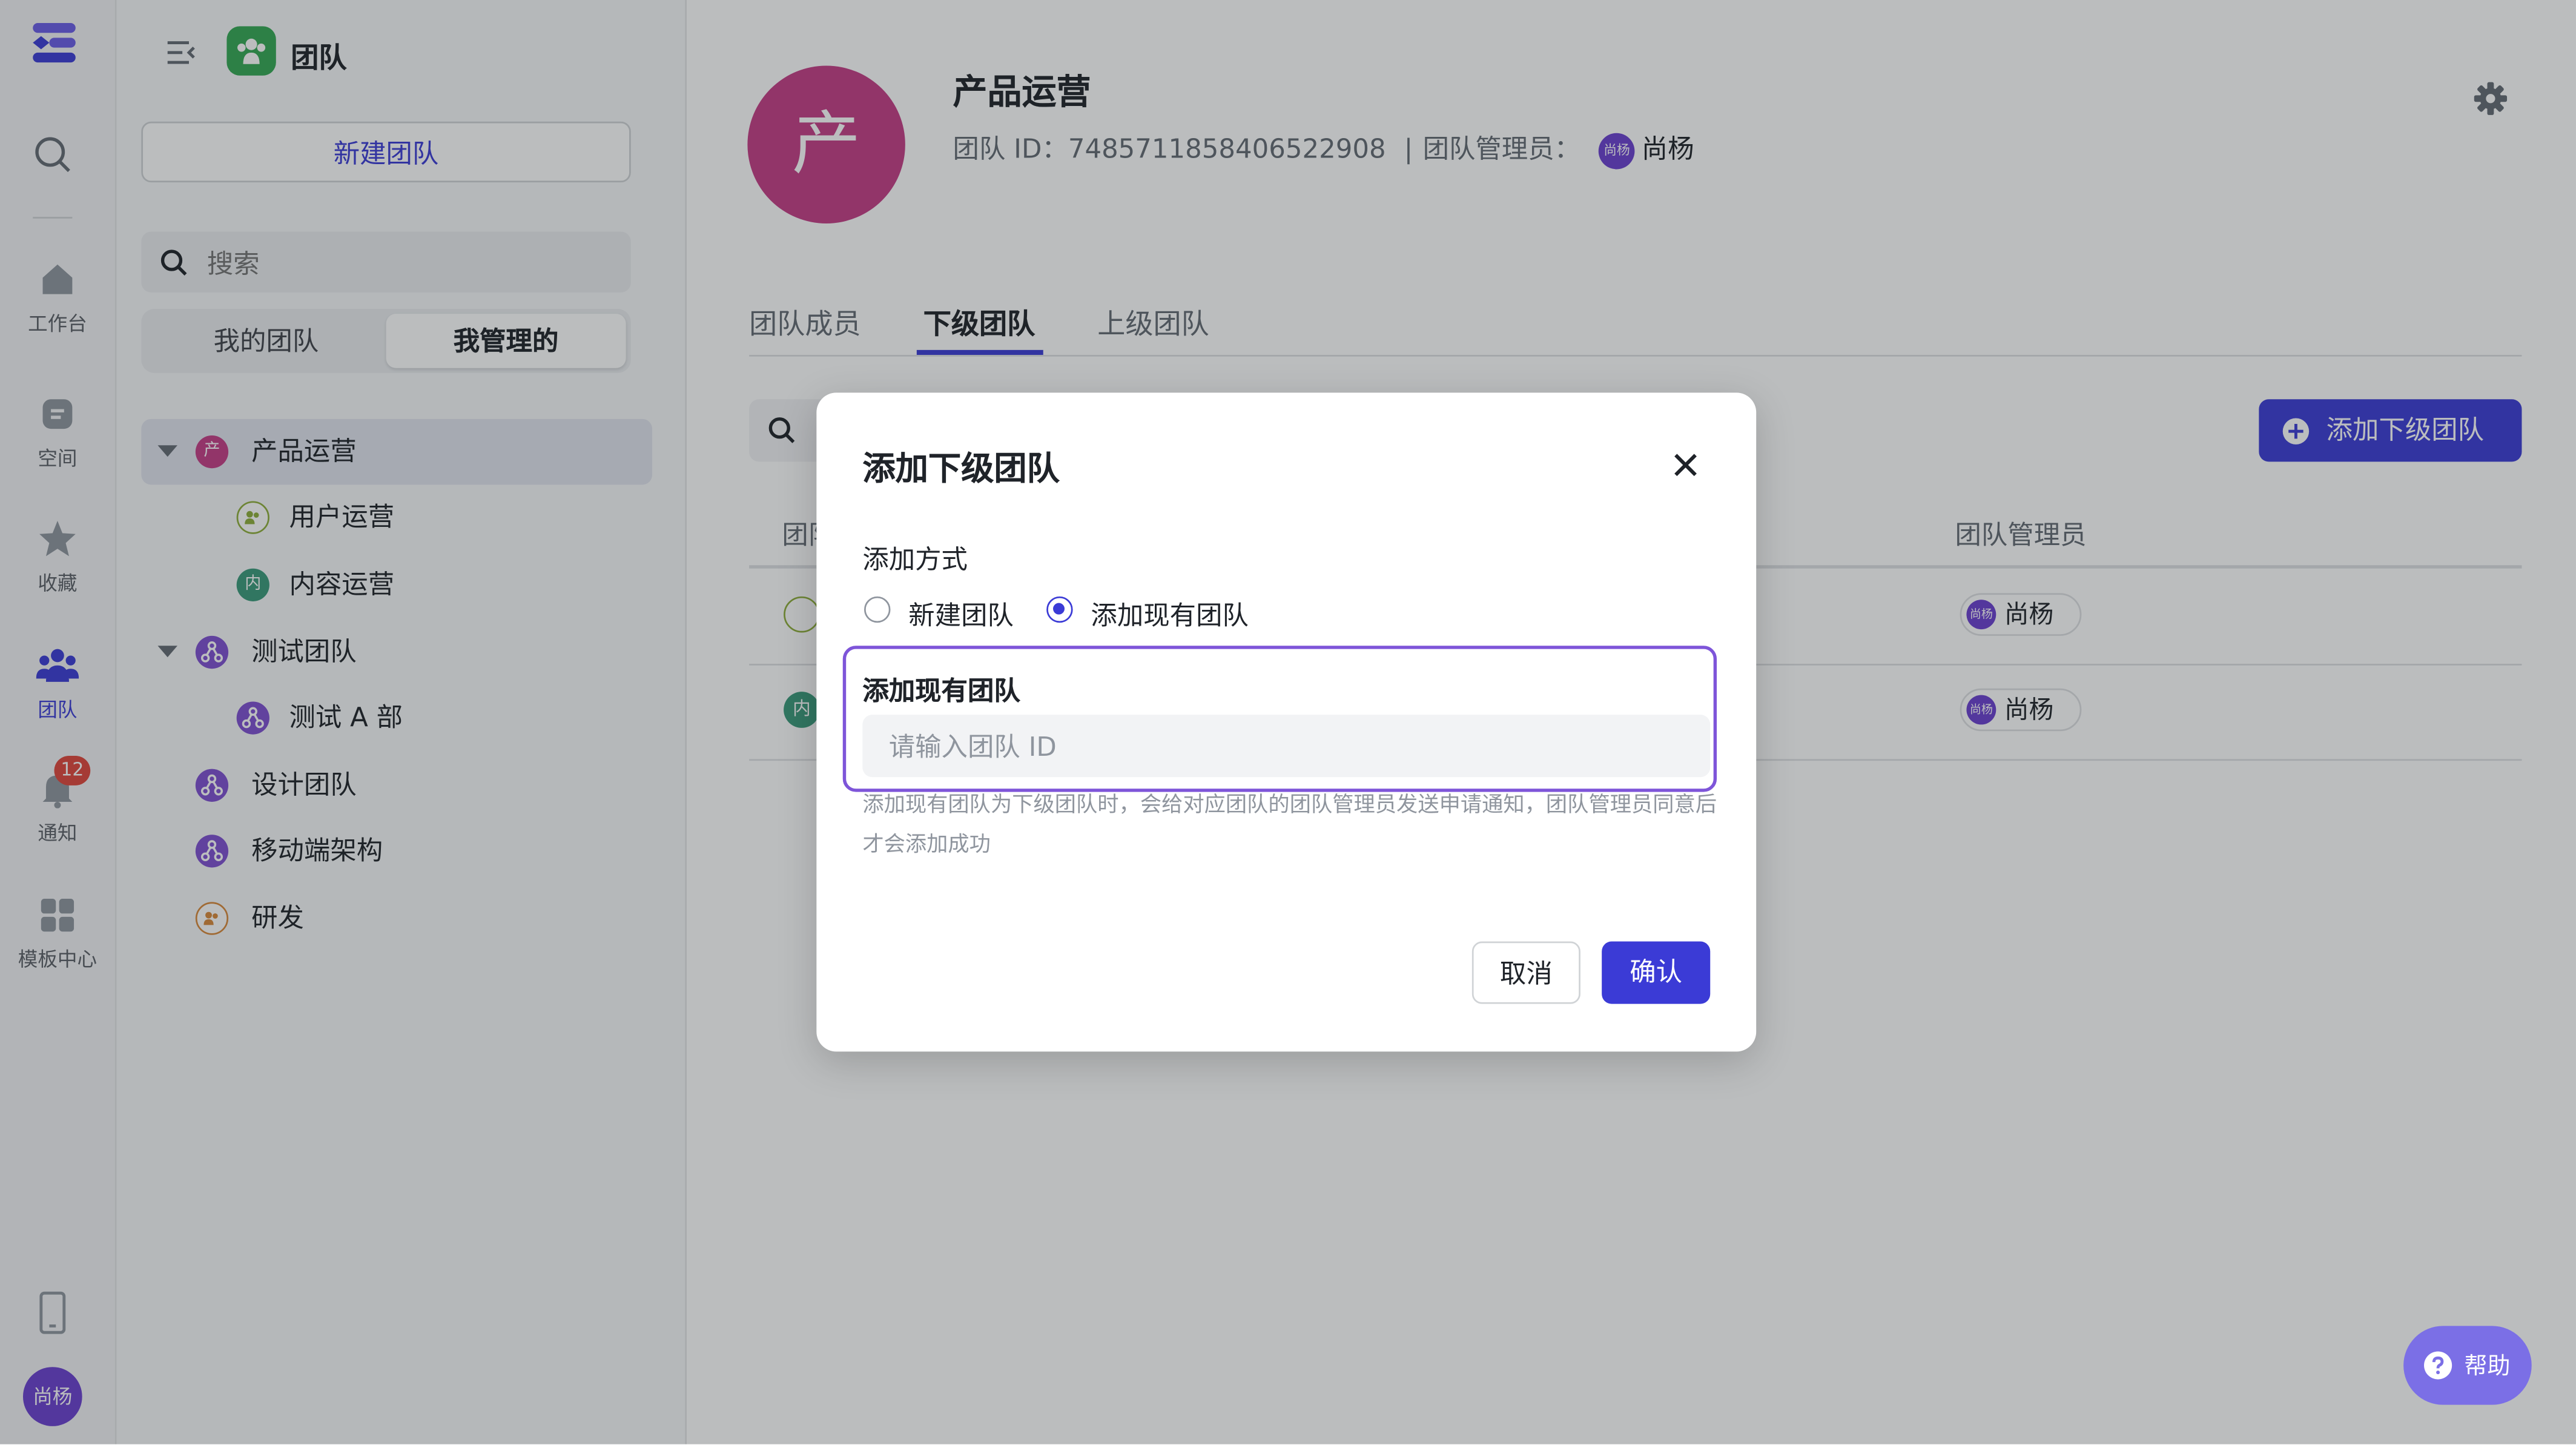 The height and width of the screenshot is (1445, 2576). I want to click on field-title: 添加现有团队, so click(941, 691).